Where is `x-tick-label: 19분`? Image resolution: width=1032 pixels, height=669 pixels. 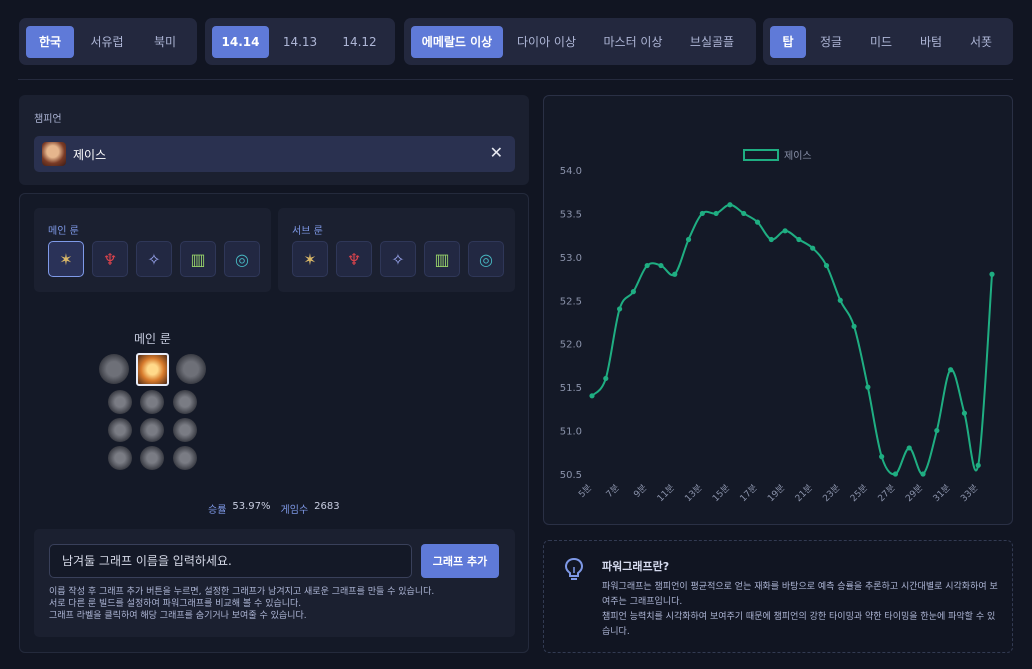 x-tick-label: 19분 is located at coordinates (776, 493).